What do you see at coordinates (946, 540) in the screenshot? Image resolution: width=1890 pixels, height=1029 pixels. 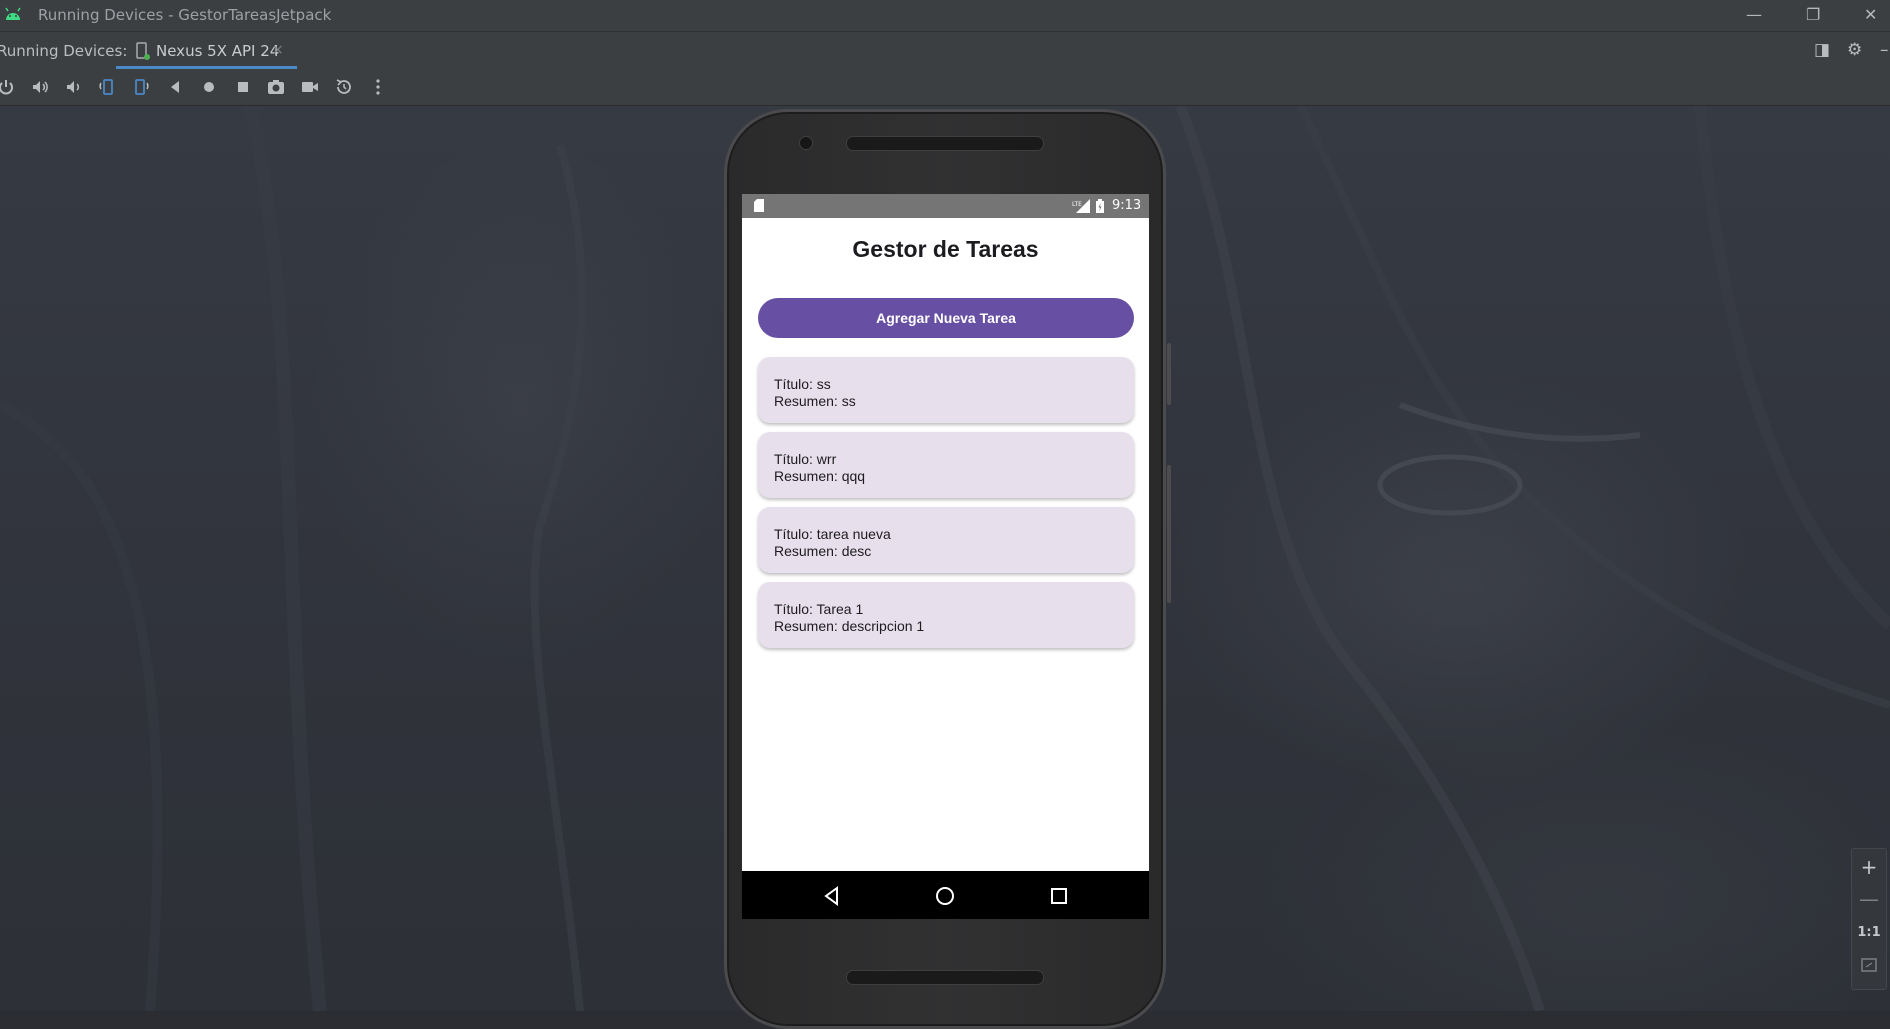 I see `task-card: Título: tarea nueva Resumen: desc` at bounding box center [946, 540].